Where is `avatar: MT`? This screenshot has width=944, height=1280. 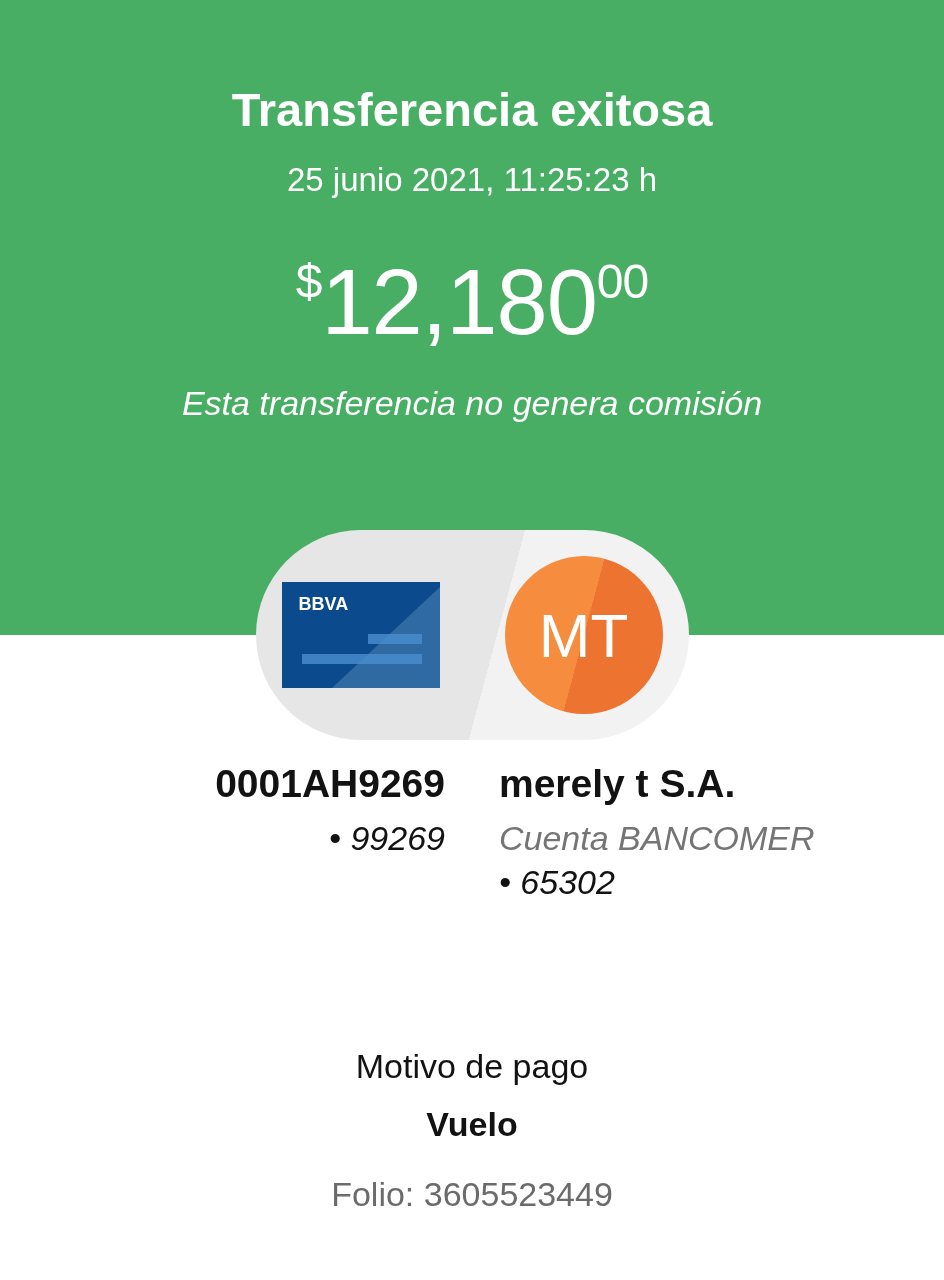
avatar: MT is located at coordinates (583, 635).